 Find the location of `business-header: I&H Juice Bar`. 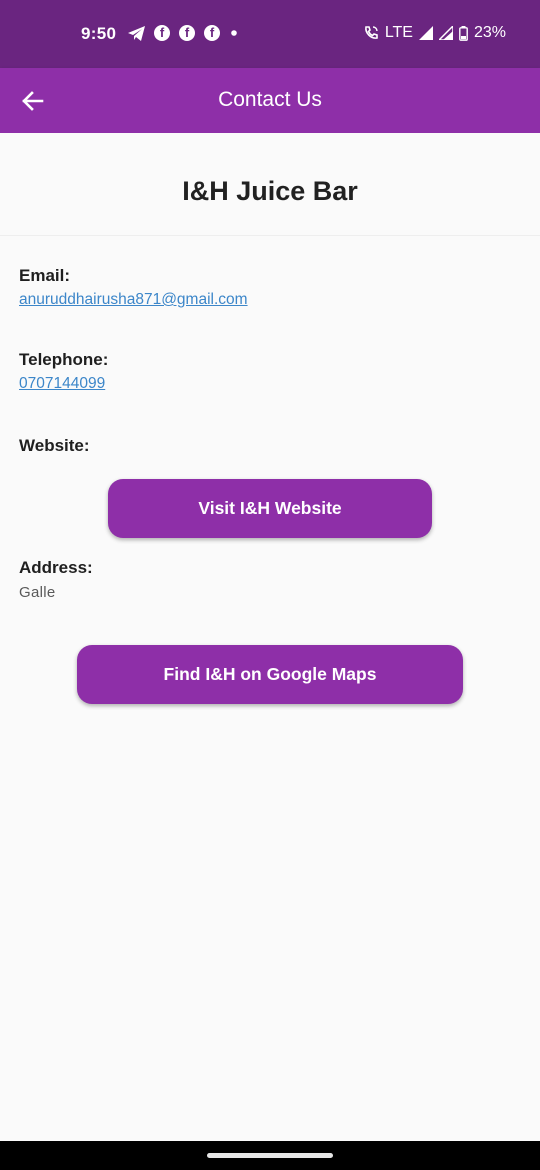

business-header: I&H Juice Bar is located at coordinates (270, 184).